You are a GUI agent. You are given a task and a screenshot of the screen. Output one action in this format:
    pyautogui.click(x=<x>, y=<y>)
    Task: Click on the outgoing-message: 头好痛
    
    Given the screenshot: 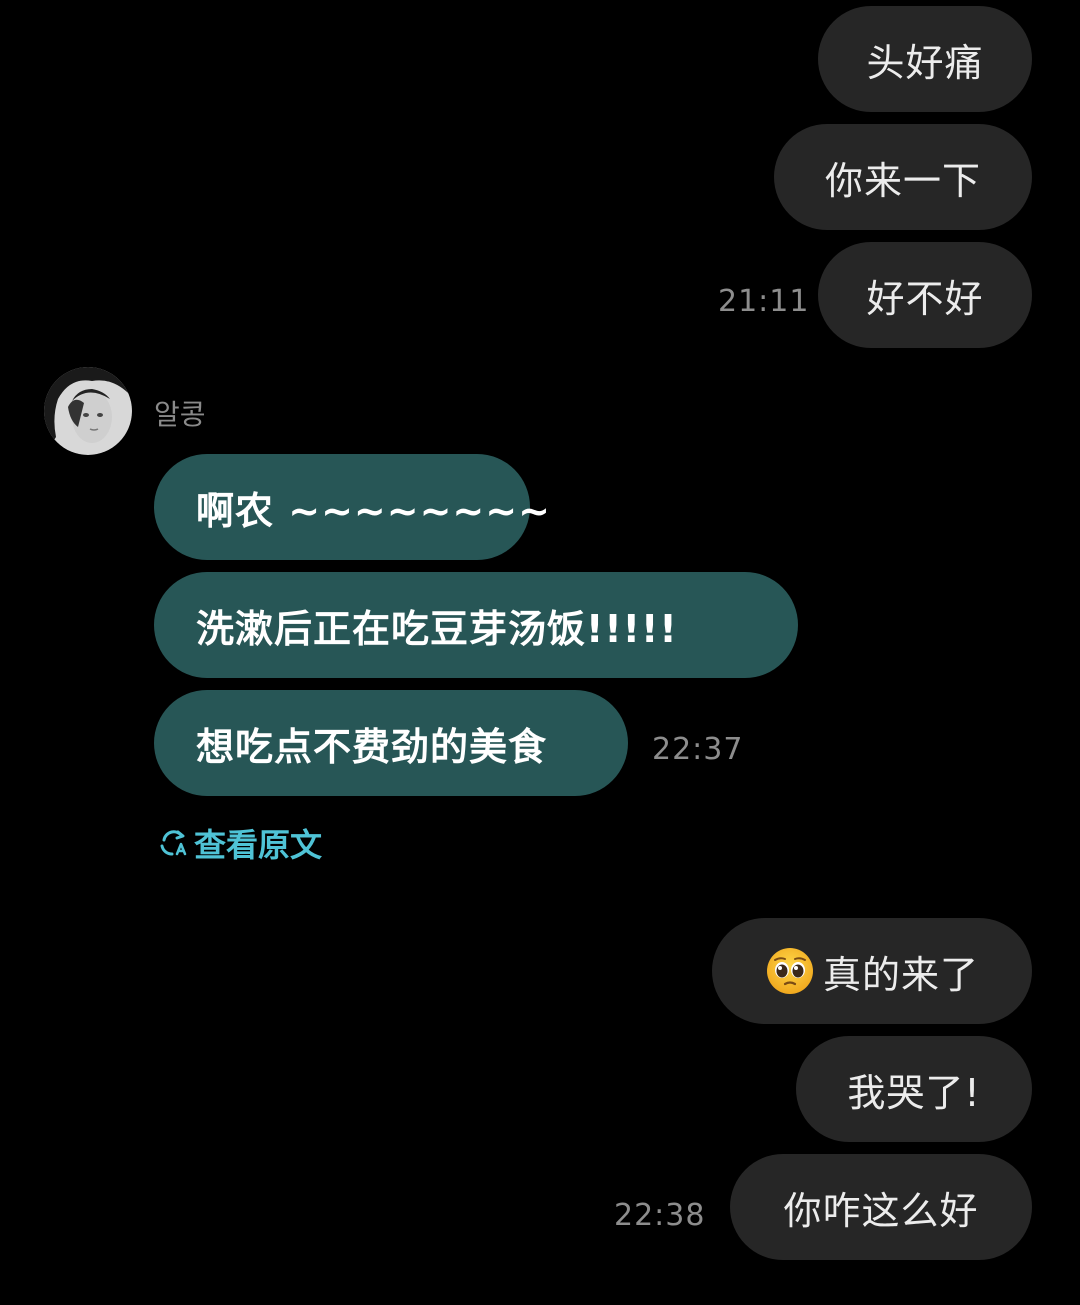 What is the action you would take?
    pyautogui.click(x=925, y=59)
    